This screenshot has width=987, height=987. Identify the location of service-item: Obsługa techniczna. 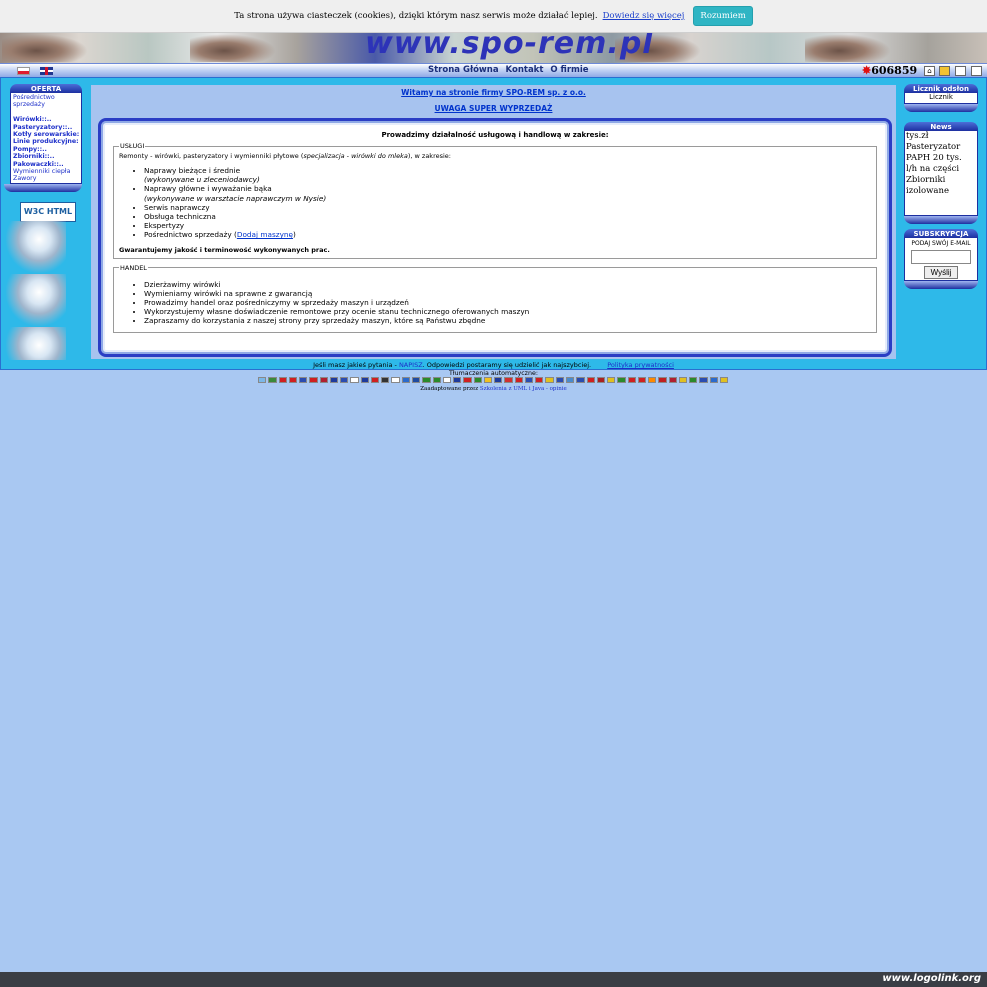
(507, 216).